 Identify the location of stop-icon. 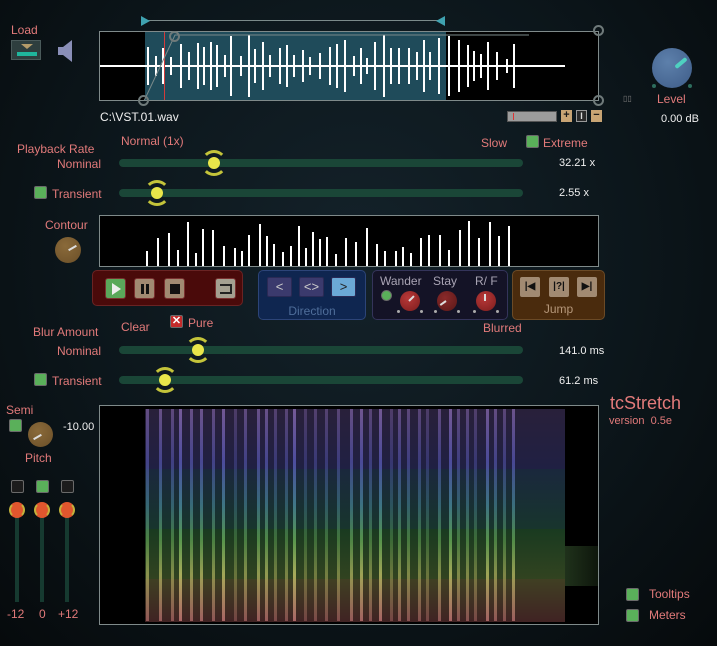
(175, 289).